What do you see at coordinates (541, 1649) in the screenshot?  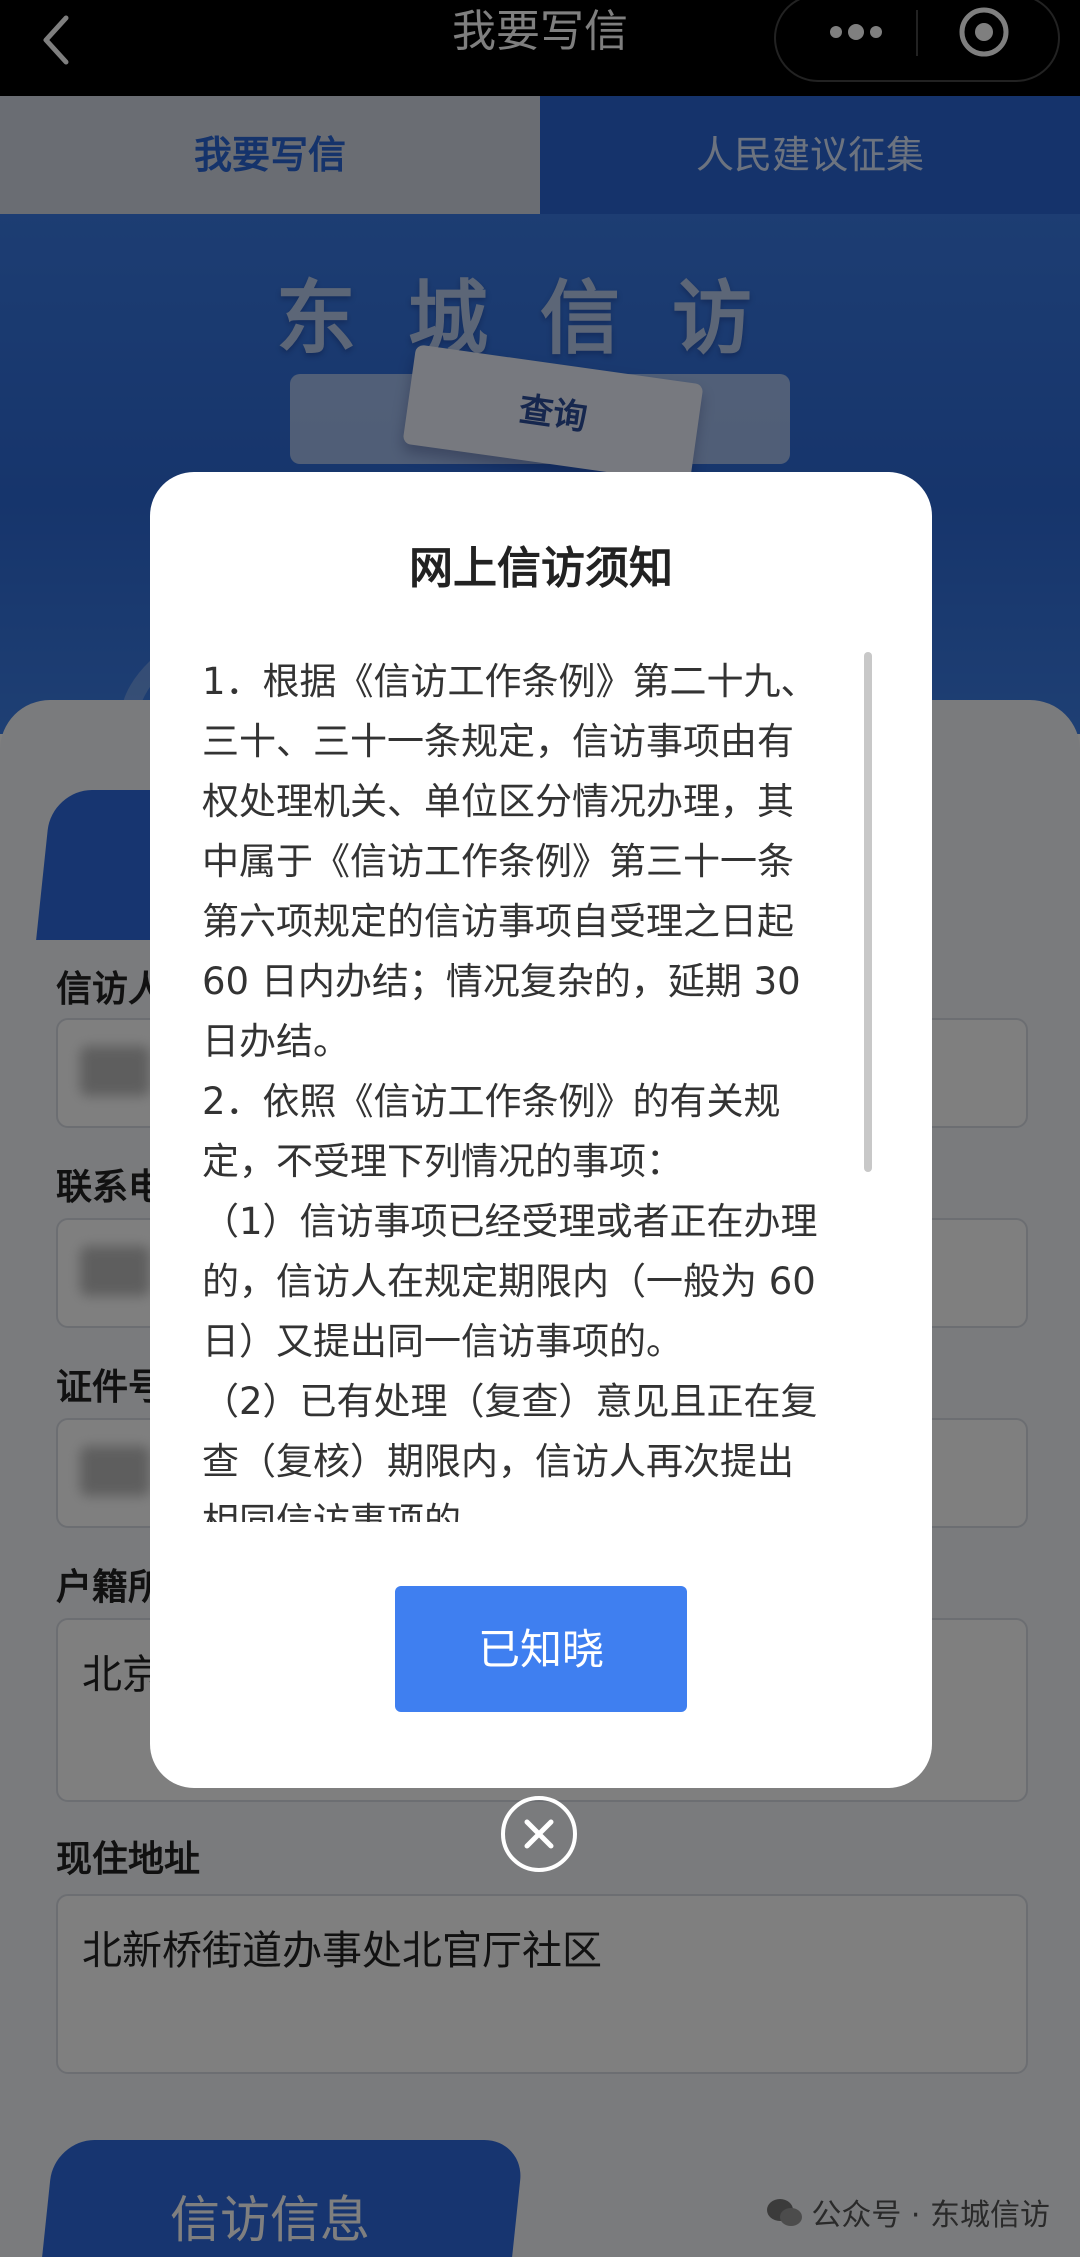 I see `acknowledge-button: 已知晓` at bounding box center [541, 1649].